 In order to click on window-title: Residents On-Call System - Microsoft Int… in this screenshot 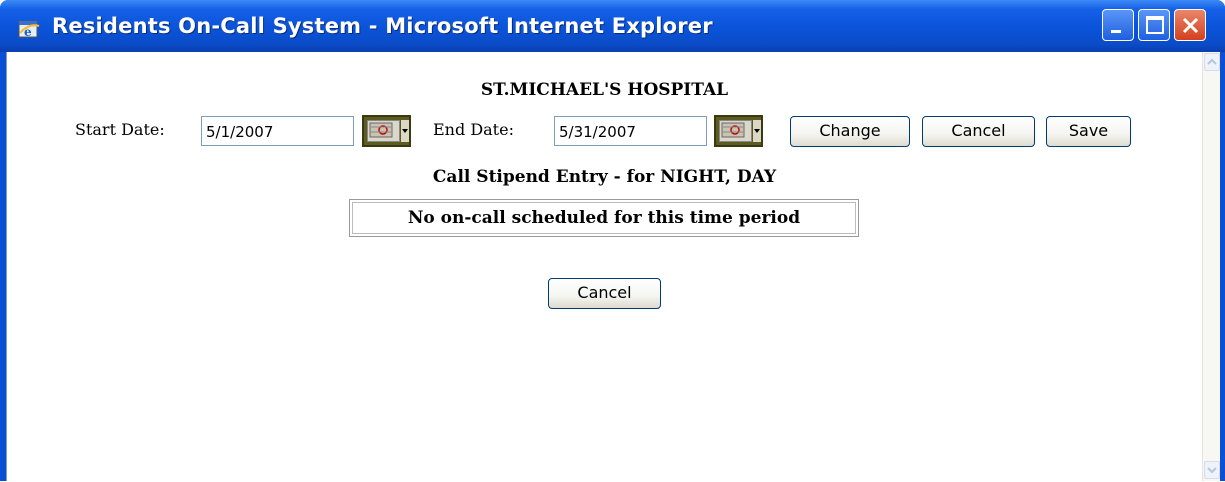, I will do `click(382, 26)`.